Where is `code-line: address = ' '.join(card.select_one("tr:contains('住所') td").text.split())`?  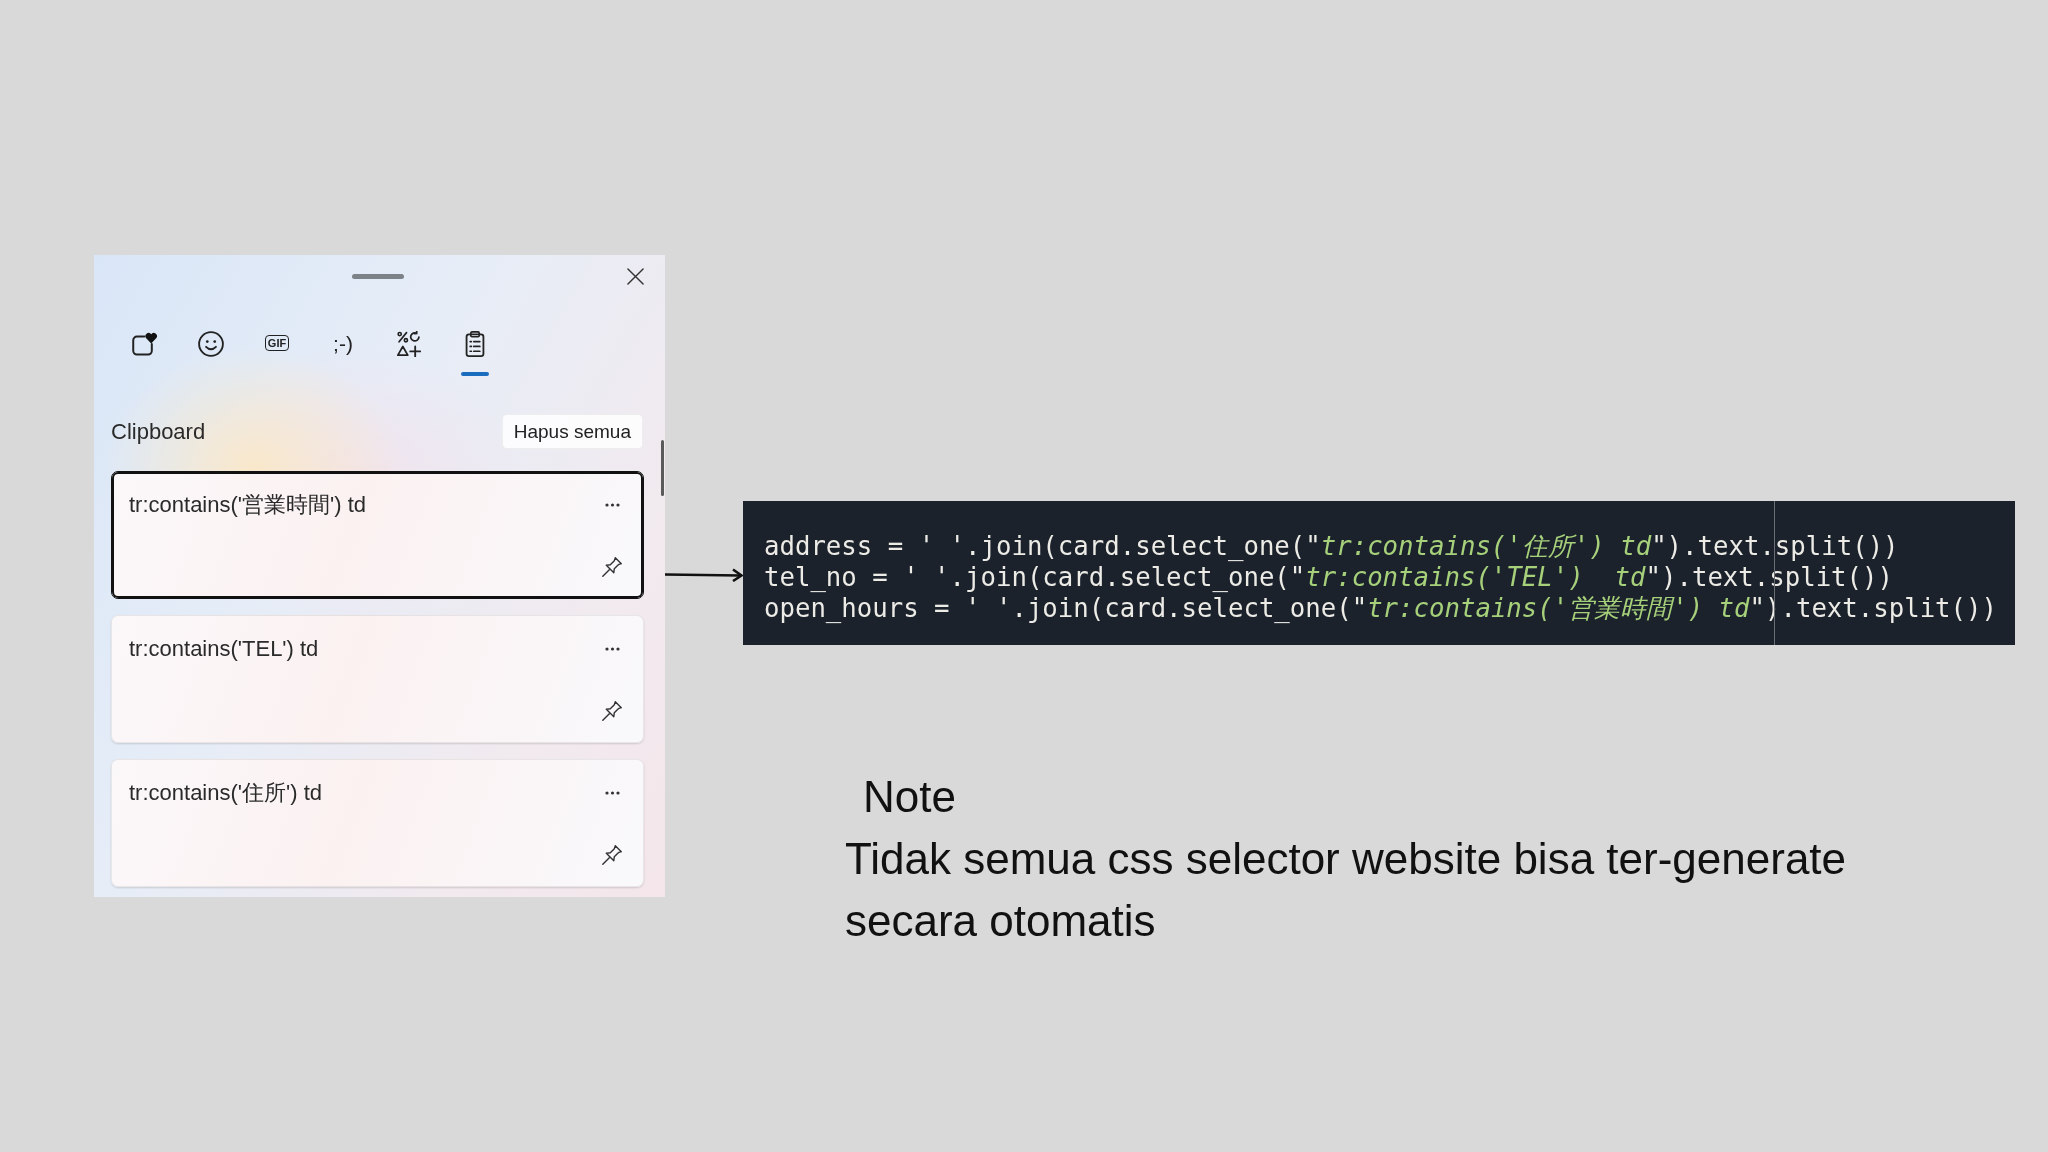
code-line: address = ' '.join(card.select_one("tr:contains('住所') td").text.split()) is located at coordinates (1332, 546).